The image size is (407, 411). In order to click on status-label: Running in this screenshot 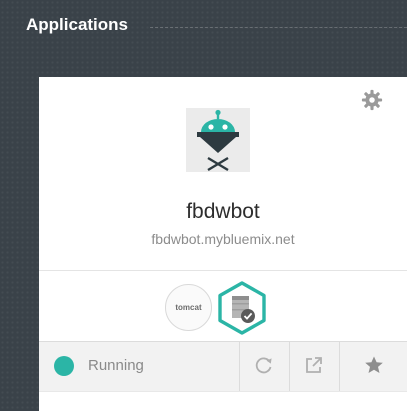, I will do `click(116, 365)`.